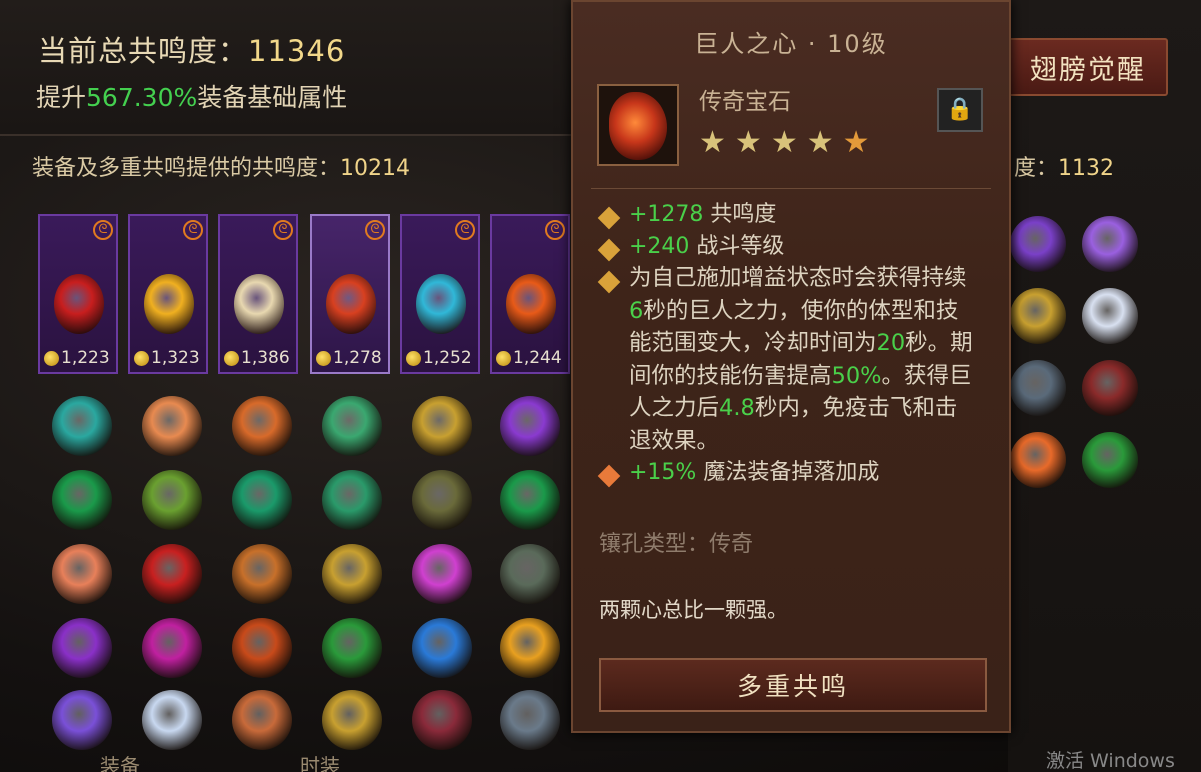 The image size is (1201, 772). I want to click on gem-slot: ᘓ 1,278, so click(350, 294).